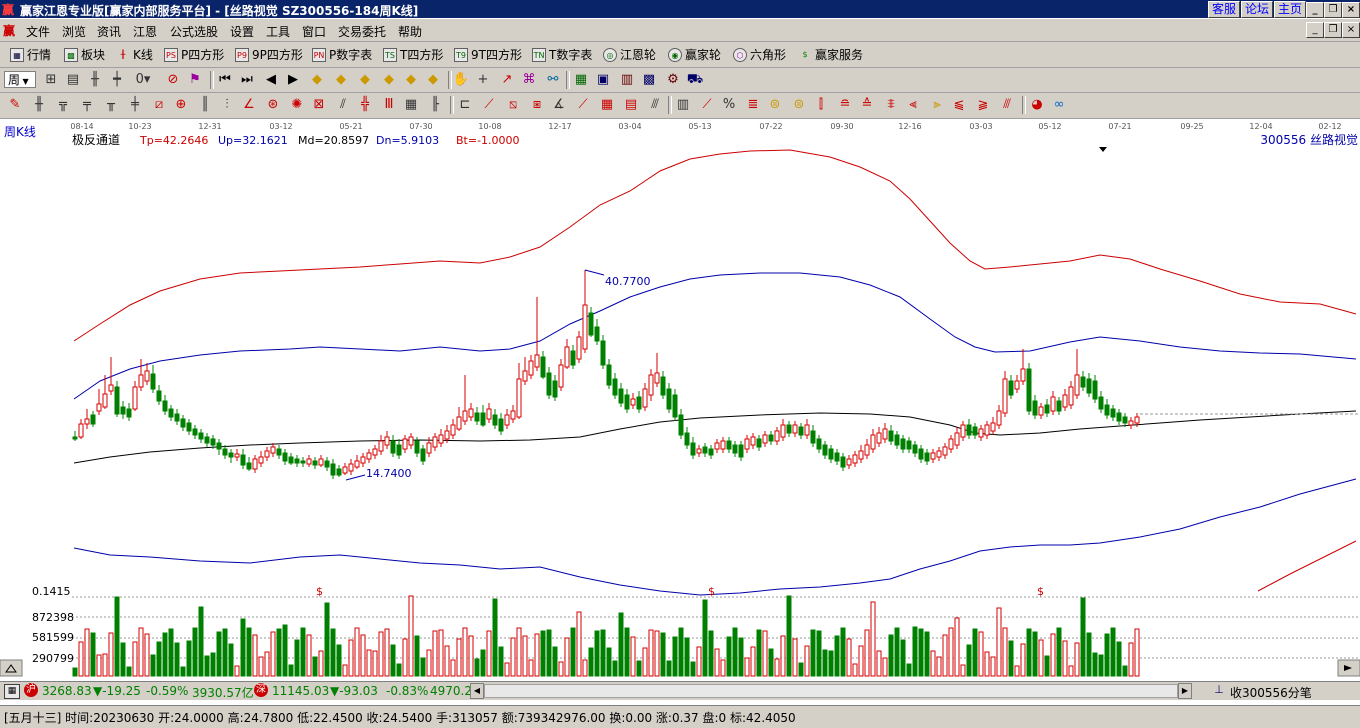 The image size is (1360, 728). Describe the element at coordinates (1059, 105) in the screenshot. I see `infinity-icon: ∞` at that location.